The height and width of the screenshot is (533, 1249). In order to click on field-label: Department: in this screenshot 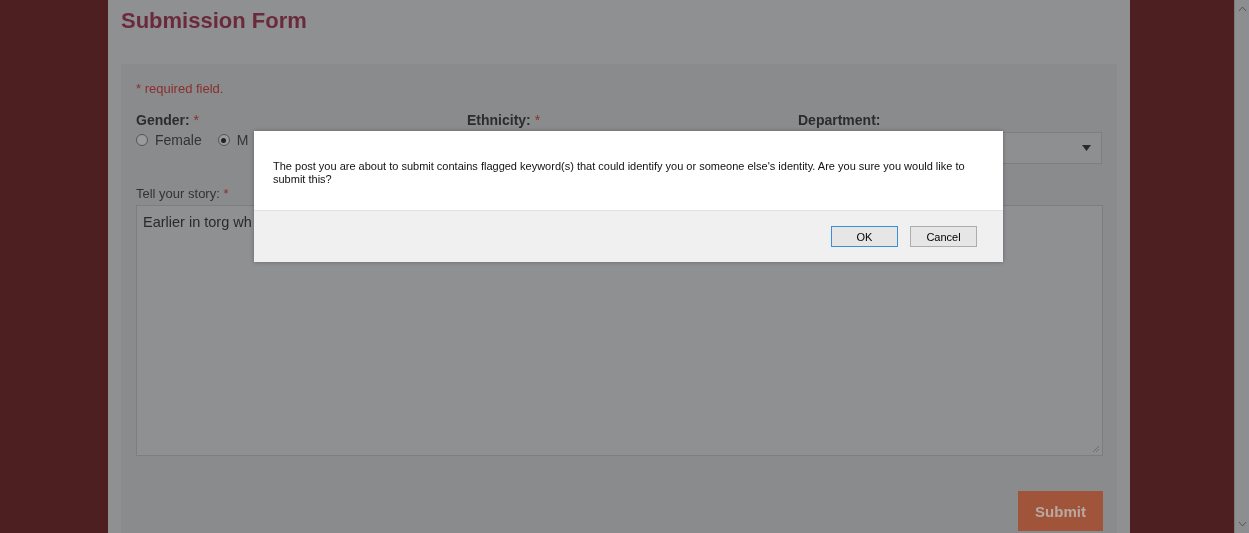, I will do `click(840, 120)`.